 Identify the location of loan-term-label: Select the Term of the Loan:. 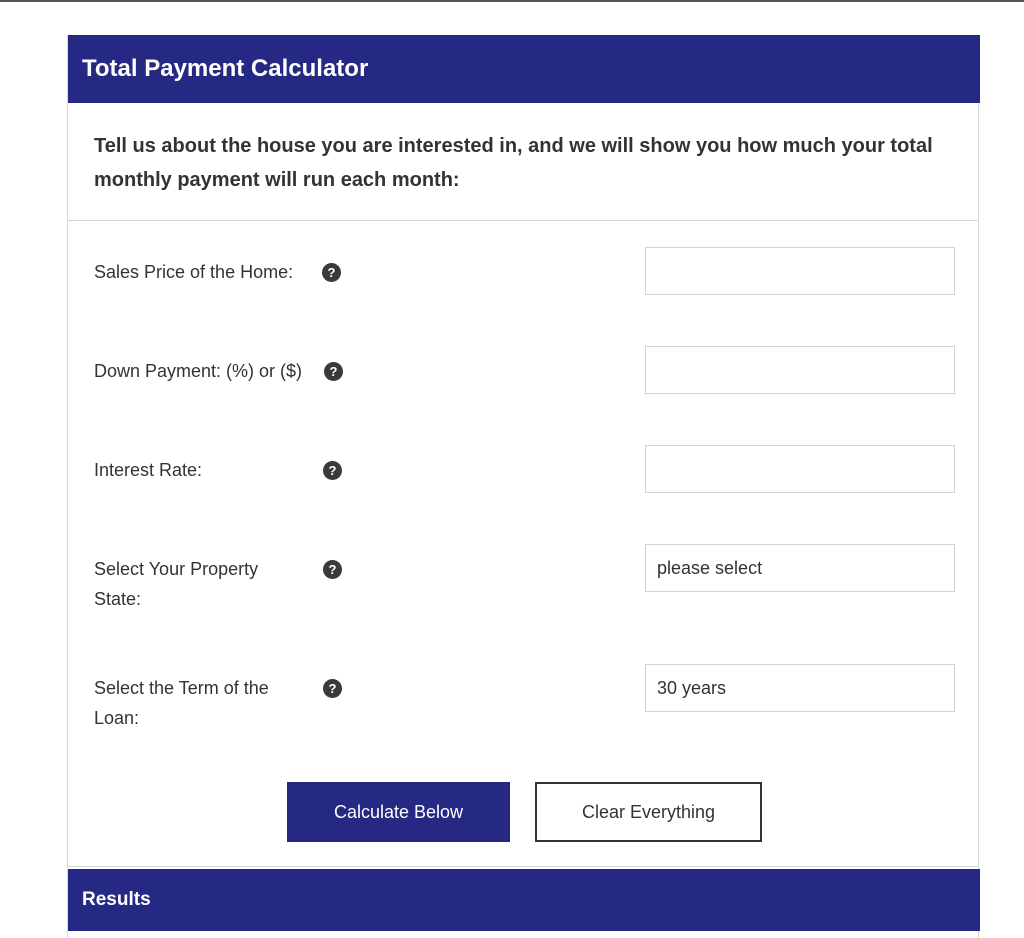
(181, 703).